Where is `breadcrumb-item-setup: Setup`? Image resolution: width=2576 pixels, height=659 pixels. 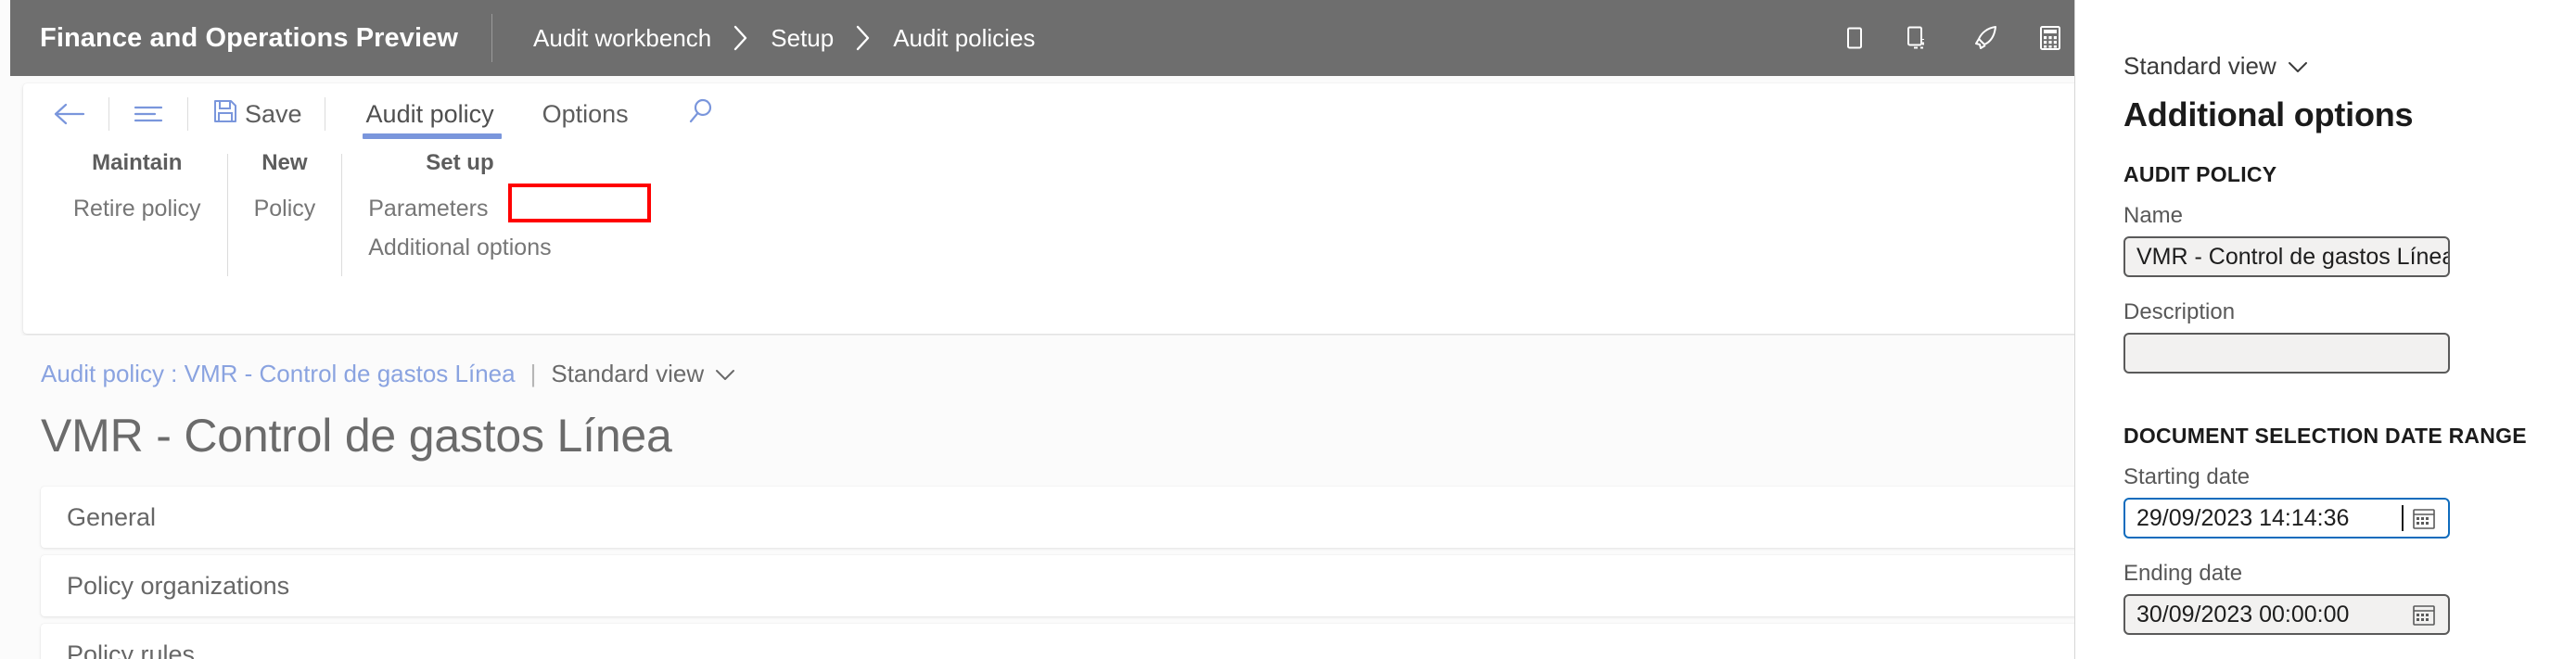
breadcrumb-item-setup: Setup is located at coordinates (803, 38).